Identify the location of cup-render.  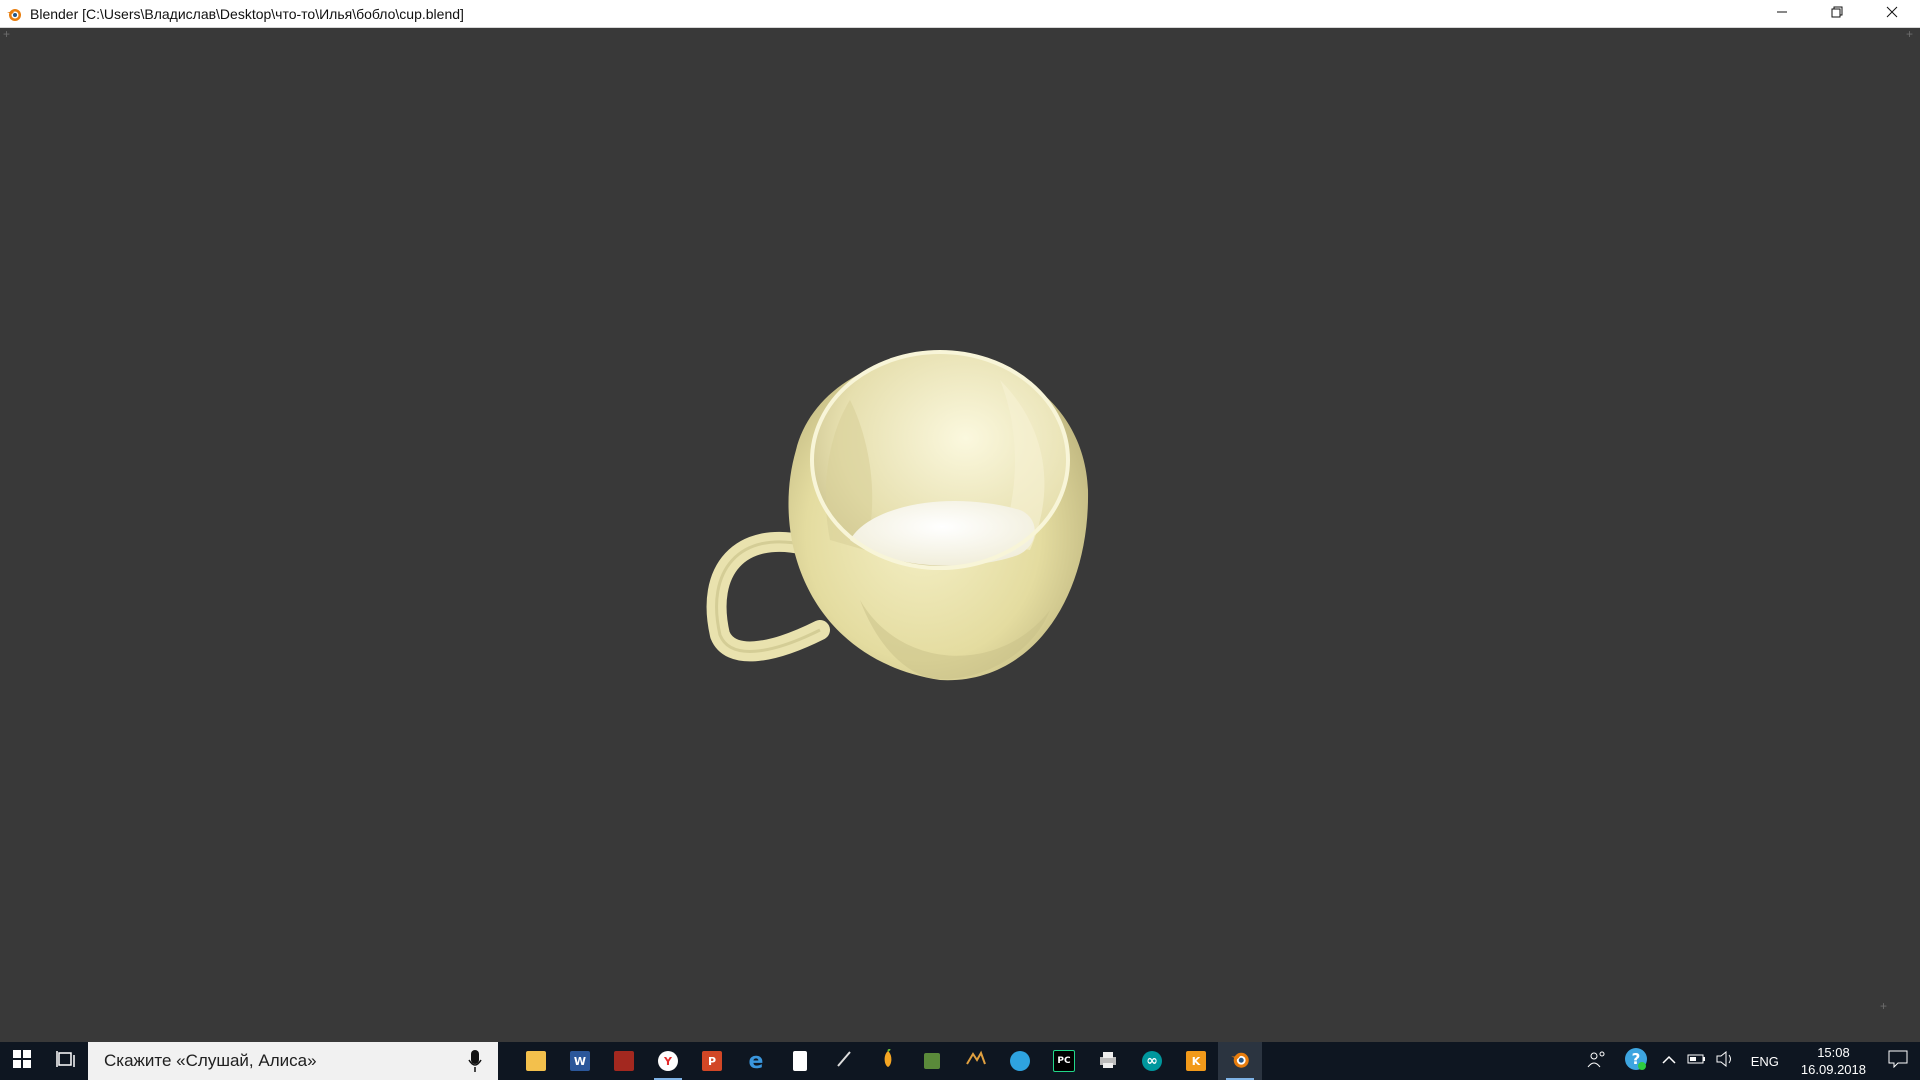
(910, 520).